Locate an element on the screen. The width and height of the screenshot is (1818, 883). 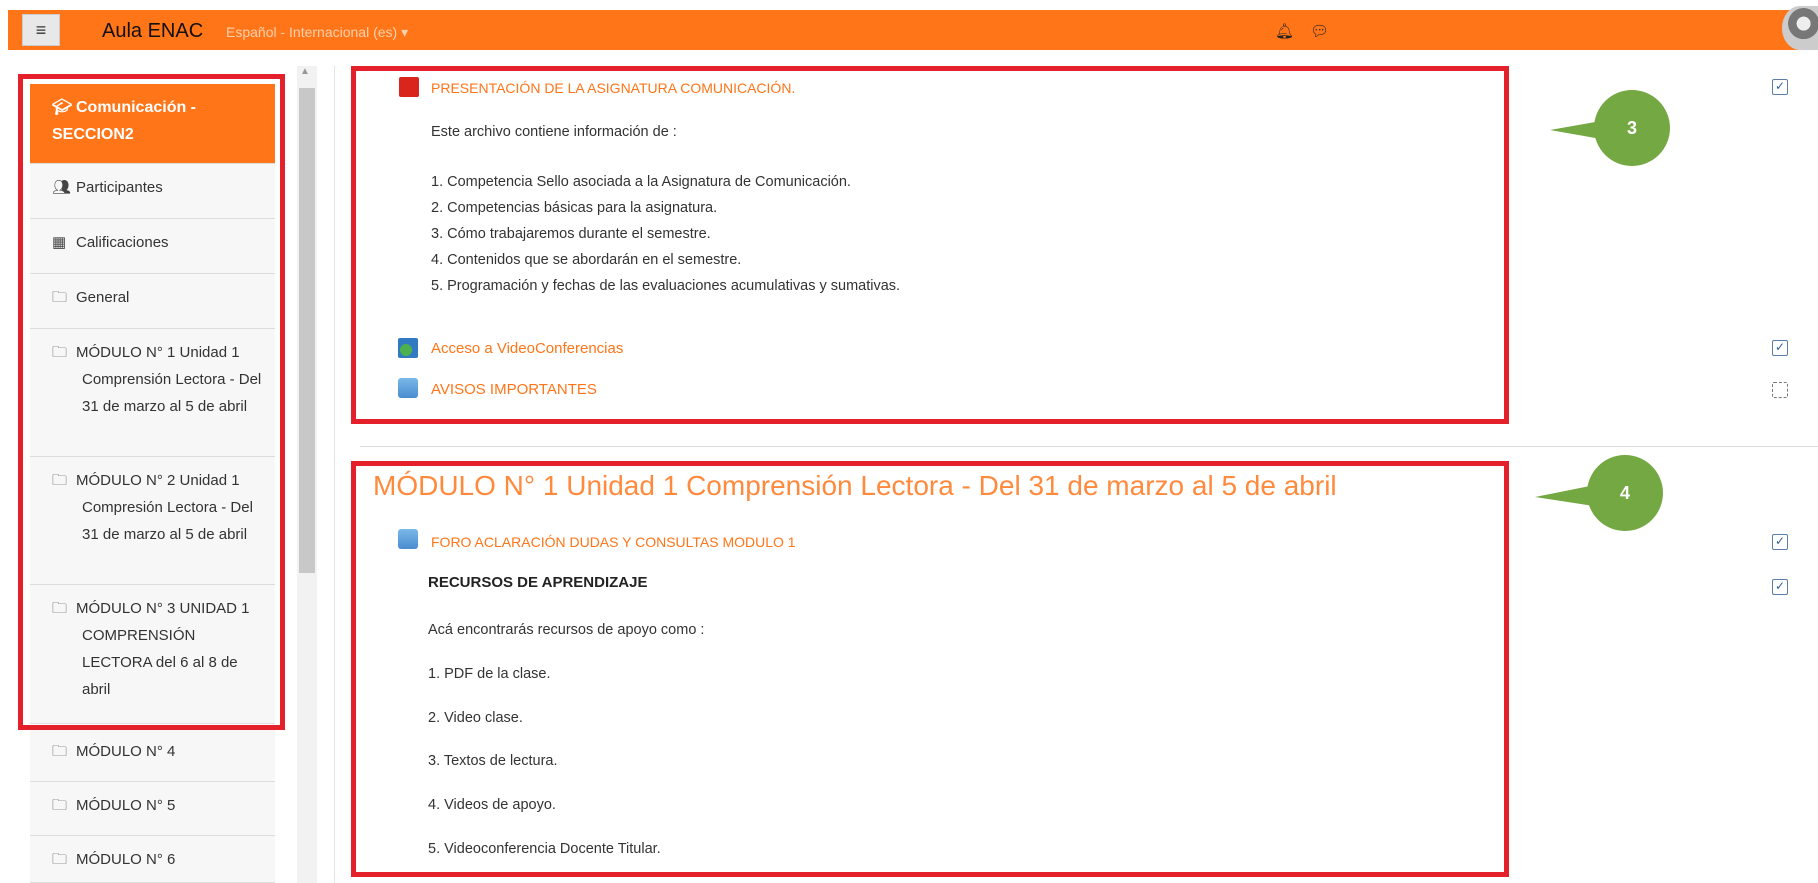
sidebar-item-label: MÓDULO N° 6 is located at coordinates (126, 859).